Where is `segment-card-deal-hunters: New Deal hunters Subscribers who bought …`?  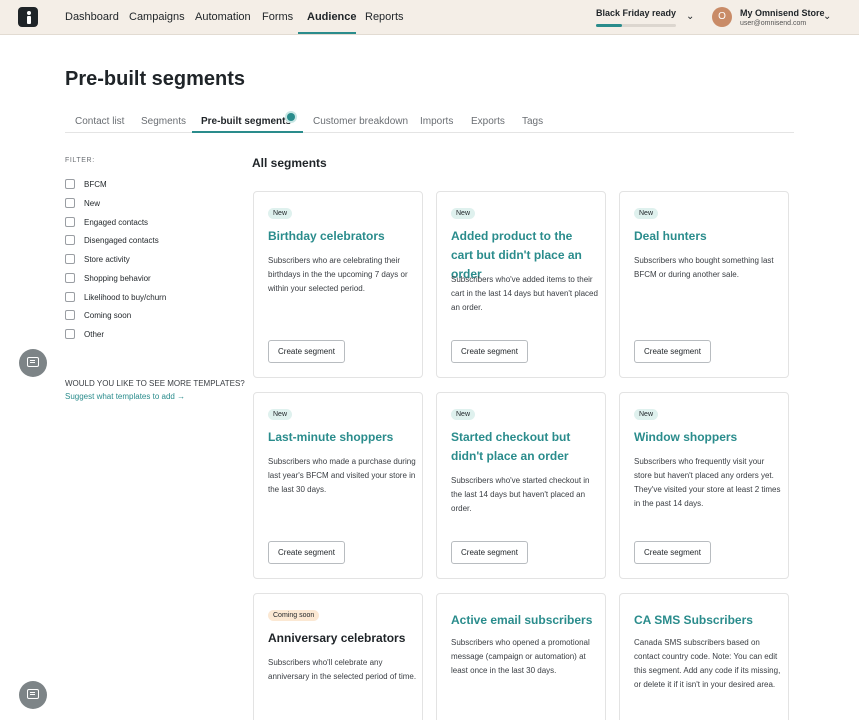 segment-card-deal-hunters: New Deal hunters Subscribers who bought … is located at coordinates (704, 284).